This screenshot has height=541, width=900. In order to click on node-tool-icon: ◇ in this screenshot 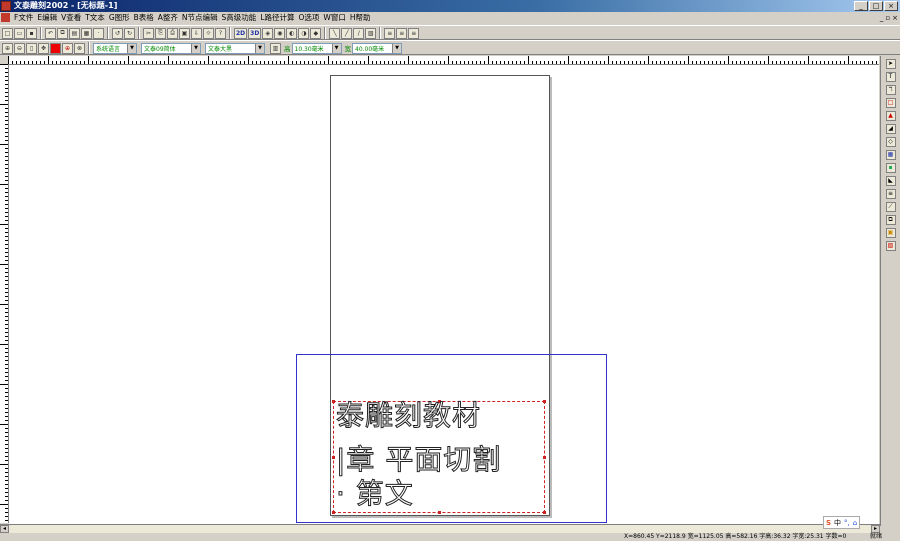, I will do `click(890, 142)`.